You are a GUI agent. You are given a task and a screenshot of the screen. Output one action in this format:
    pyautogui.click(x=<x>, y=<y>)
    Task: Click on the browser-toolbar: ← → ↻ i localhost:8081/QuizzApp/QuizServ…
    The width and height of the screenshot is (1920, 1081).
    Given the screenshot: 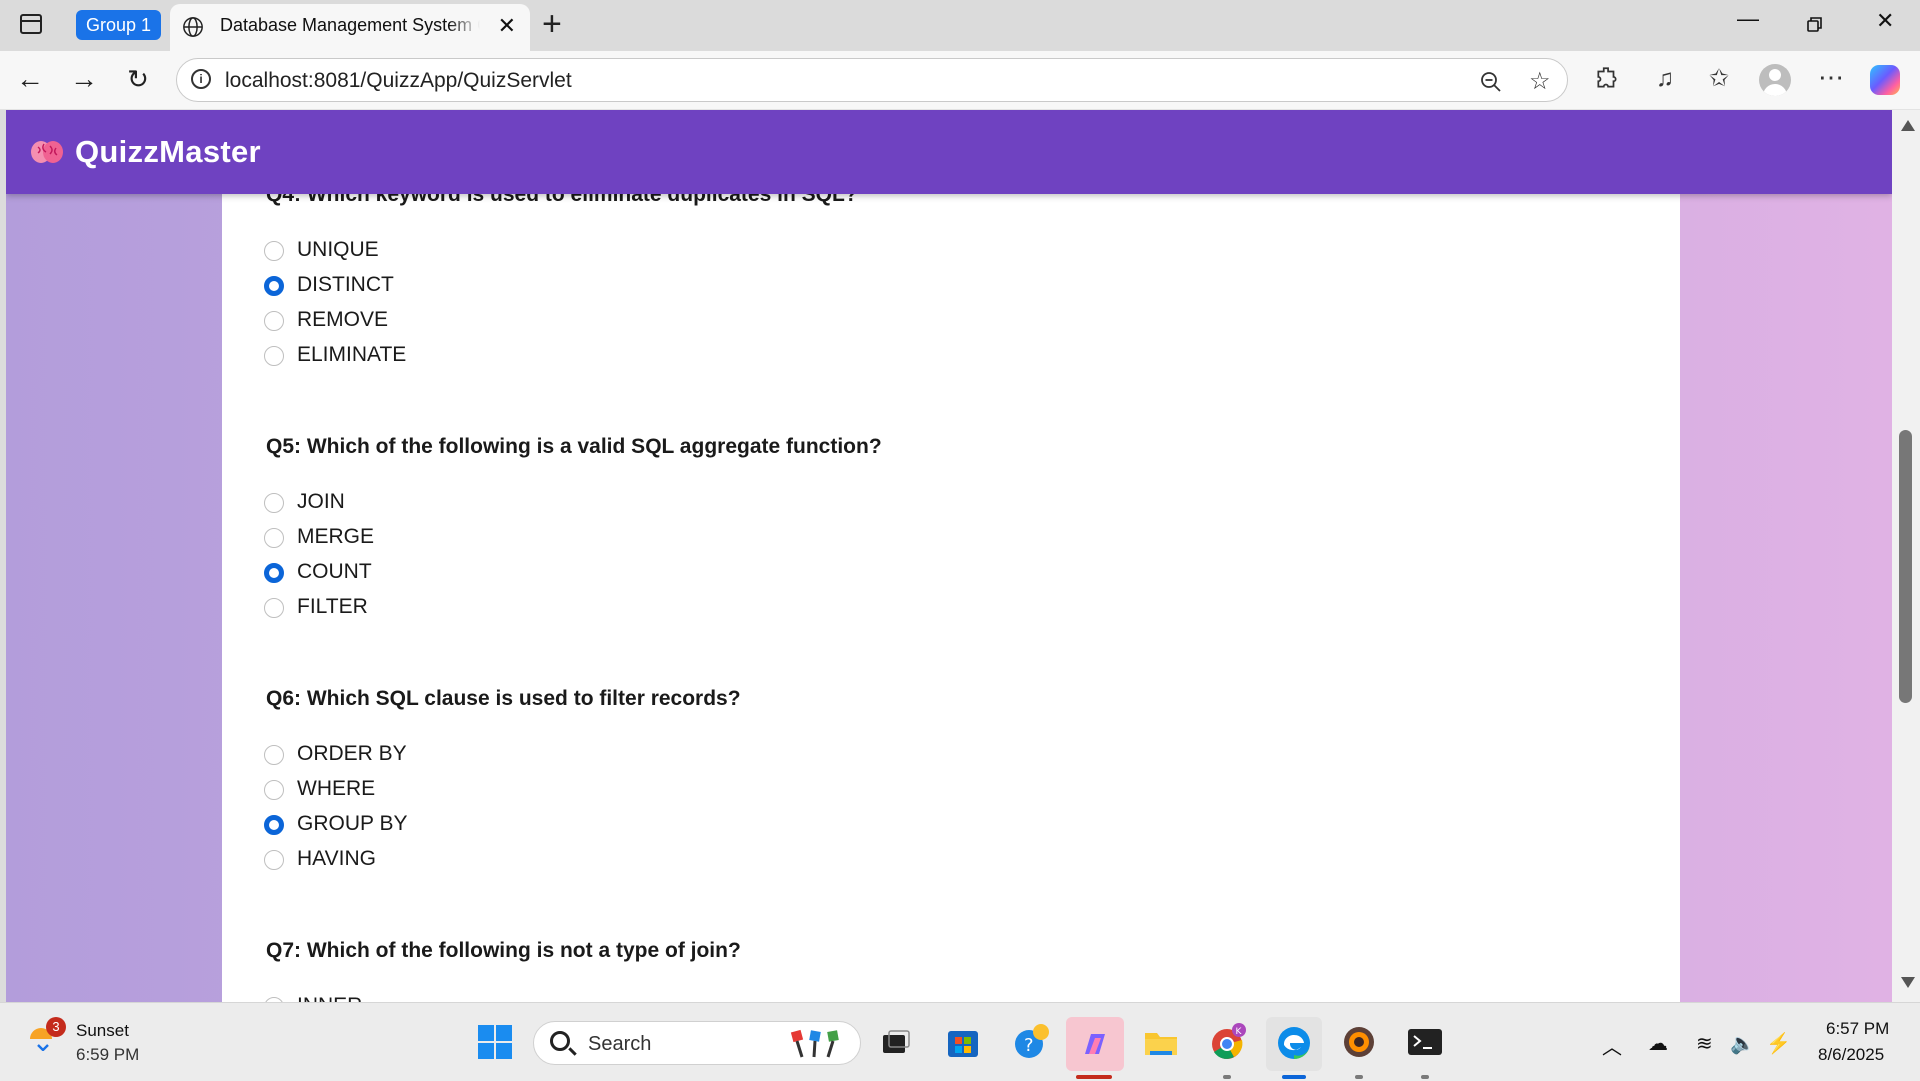 What is the action you would take?
    pyautogui.click(x=960, y=80)
    